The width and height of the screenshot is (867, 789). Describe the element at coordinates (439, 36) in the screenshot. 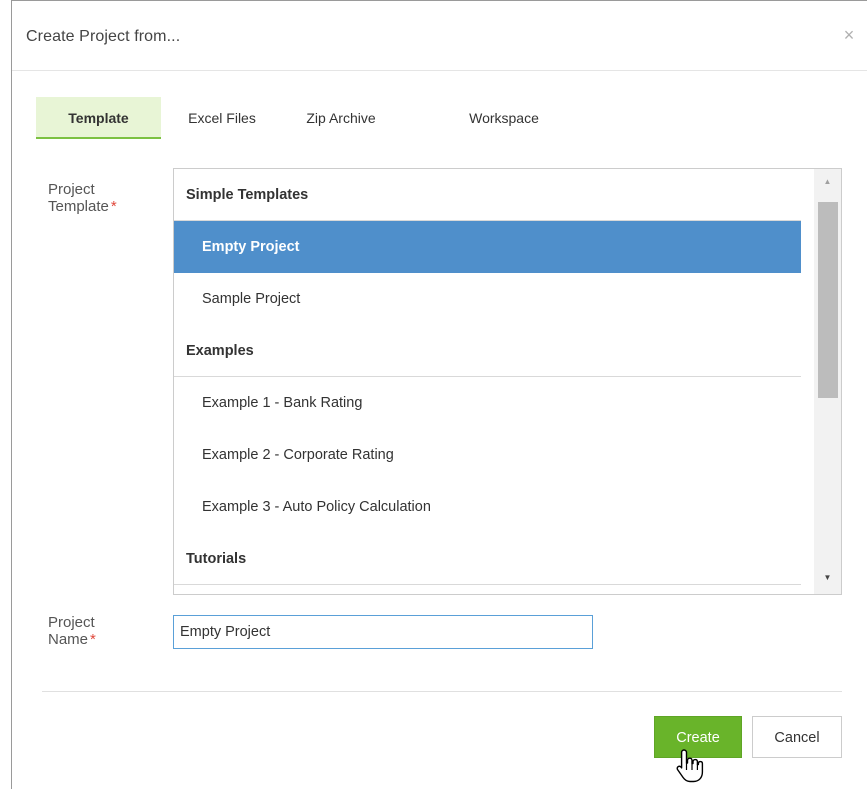

I see `dialog-header: Create Project from... ×` at that location.